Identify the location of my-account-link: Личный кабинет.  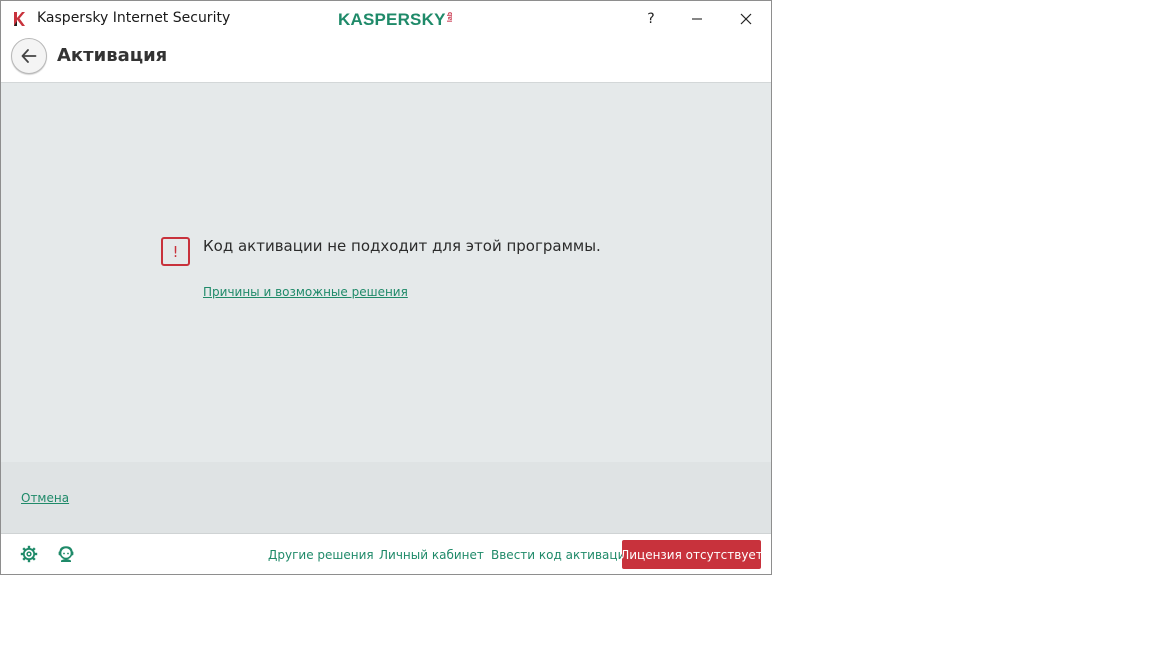
(431, 555).